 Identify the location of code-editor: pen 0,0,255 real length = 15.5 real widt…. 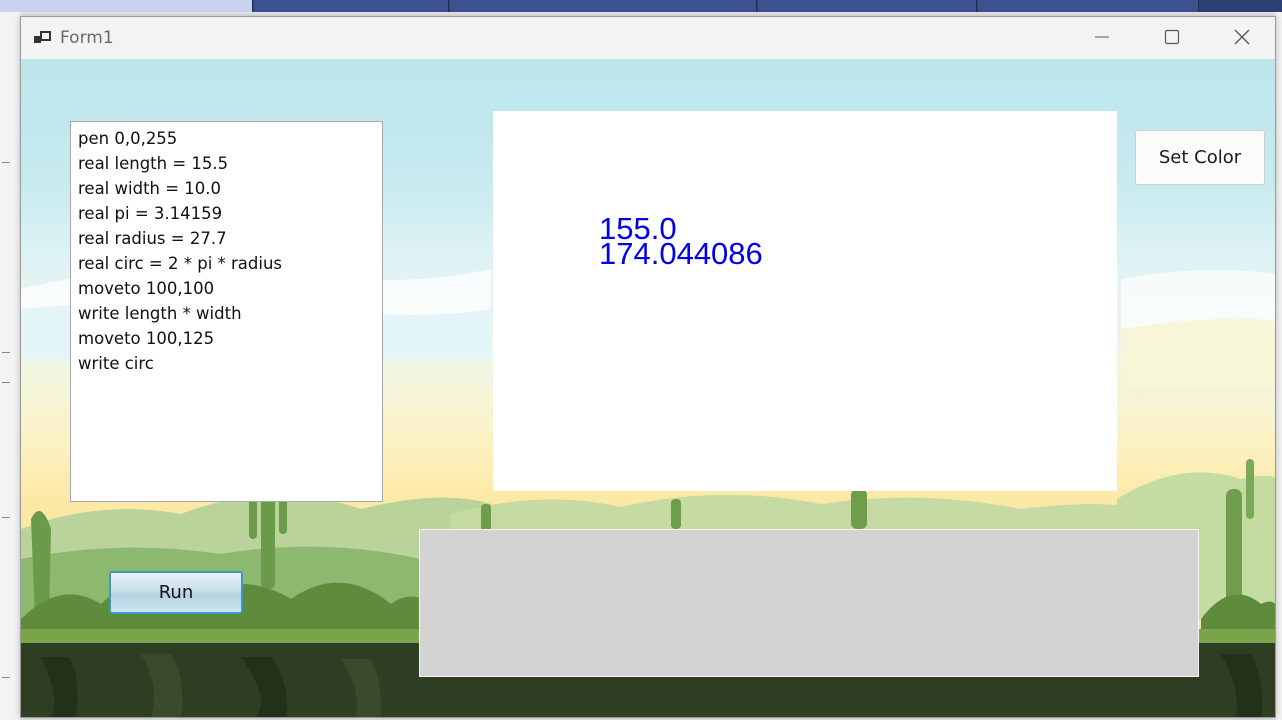
(226, 311).